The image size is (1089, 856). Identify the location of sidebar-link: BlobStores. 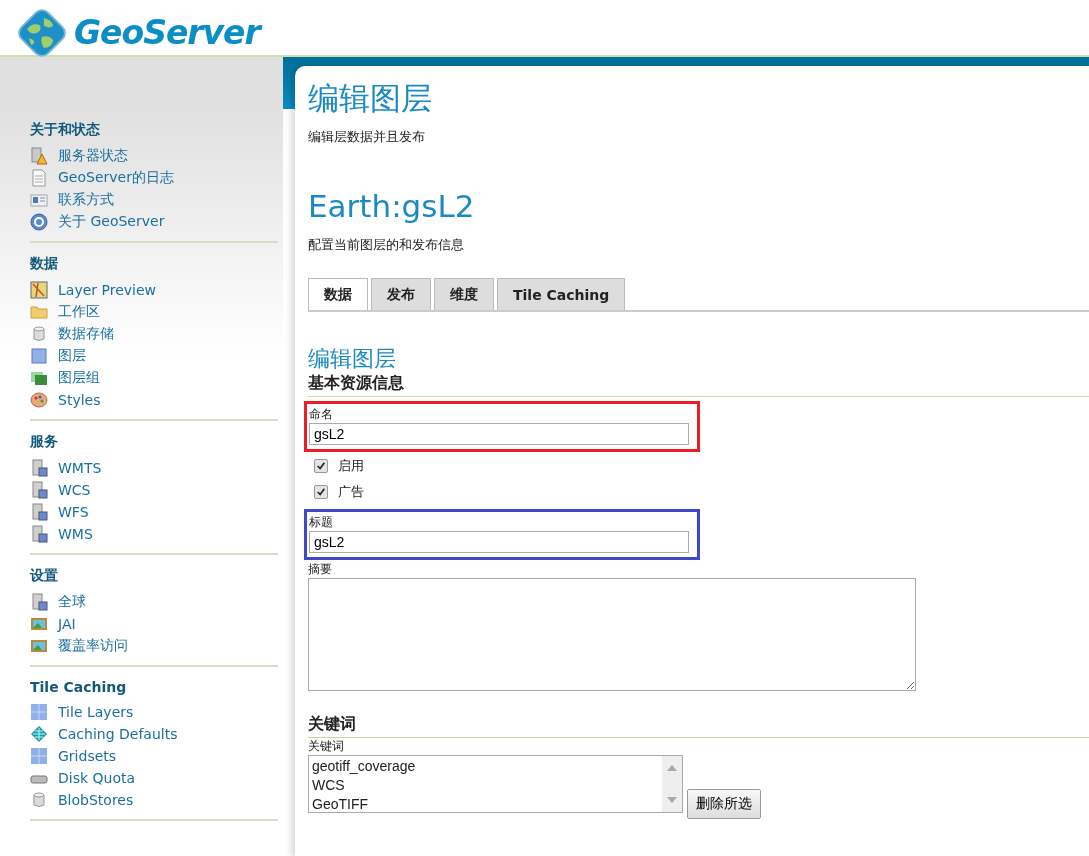
(154, 800).